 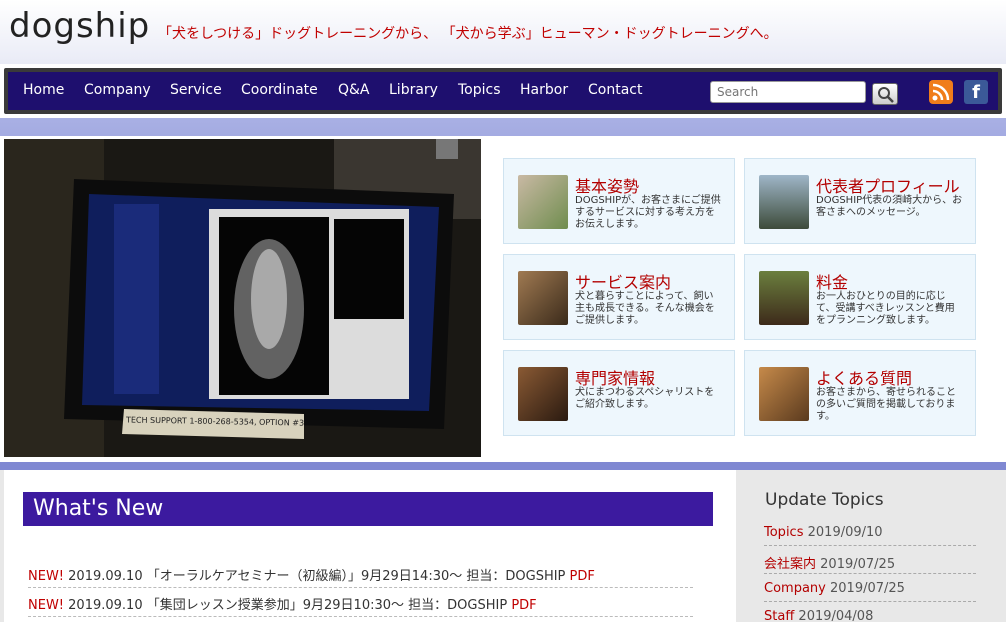 What do you see at coordinates (43, 90) in the screenshot?
I see `nav-home: Home` at bounding box center [43, 90].